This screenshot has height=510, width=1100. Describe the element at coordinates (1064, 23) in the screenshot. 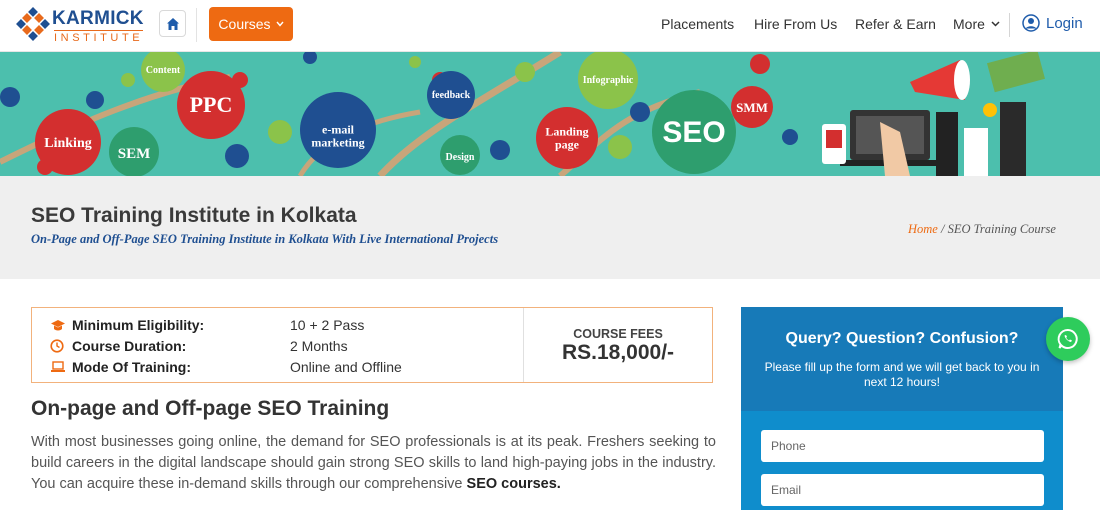

I see `login-label: Login` at that location.